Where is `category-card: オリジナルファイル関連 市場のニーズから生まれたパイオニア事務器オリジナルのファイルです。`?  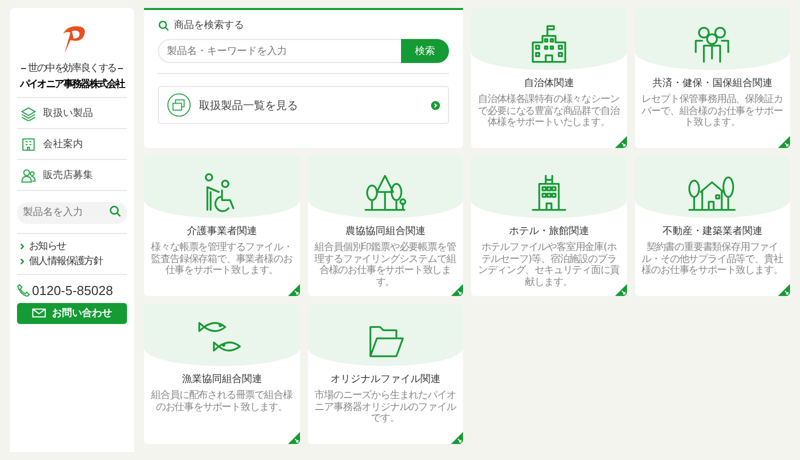 category-card: オリジナルファイル関連 市場のニーズから生まれたパイオニア事務器オリジナルのファイルです。 is located at coordinates (385, 374).